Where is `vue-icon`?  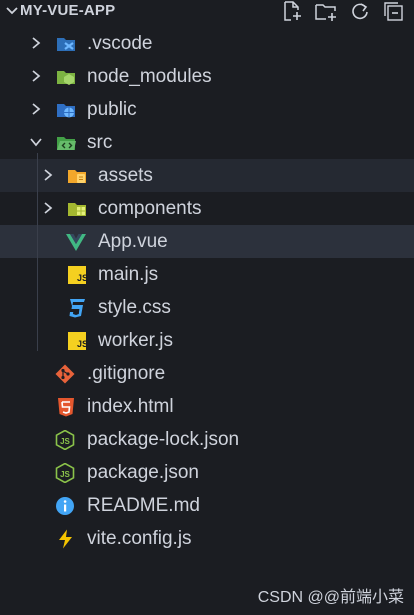
vue-icon is located at coordinates (76, 242).